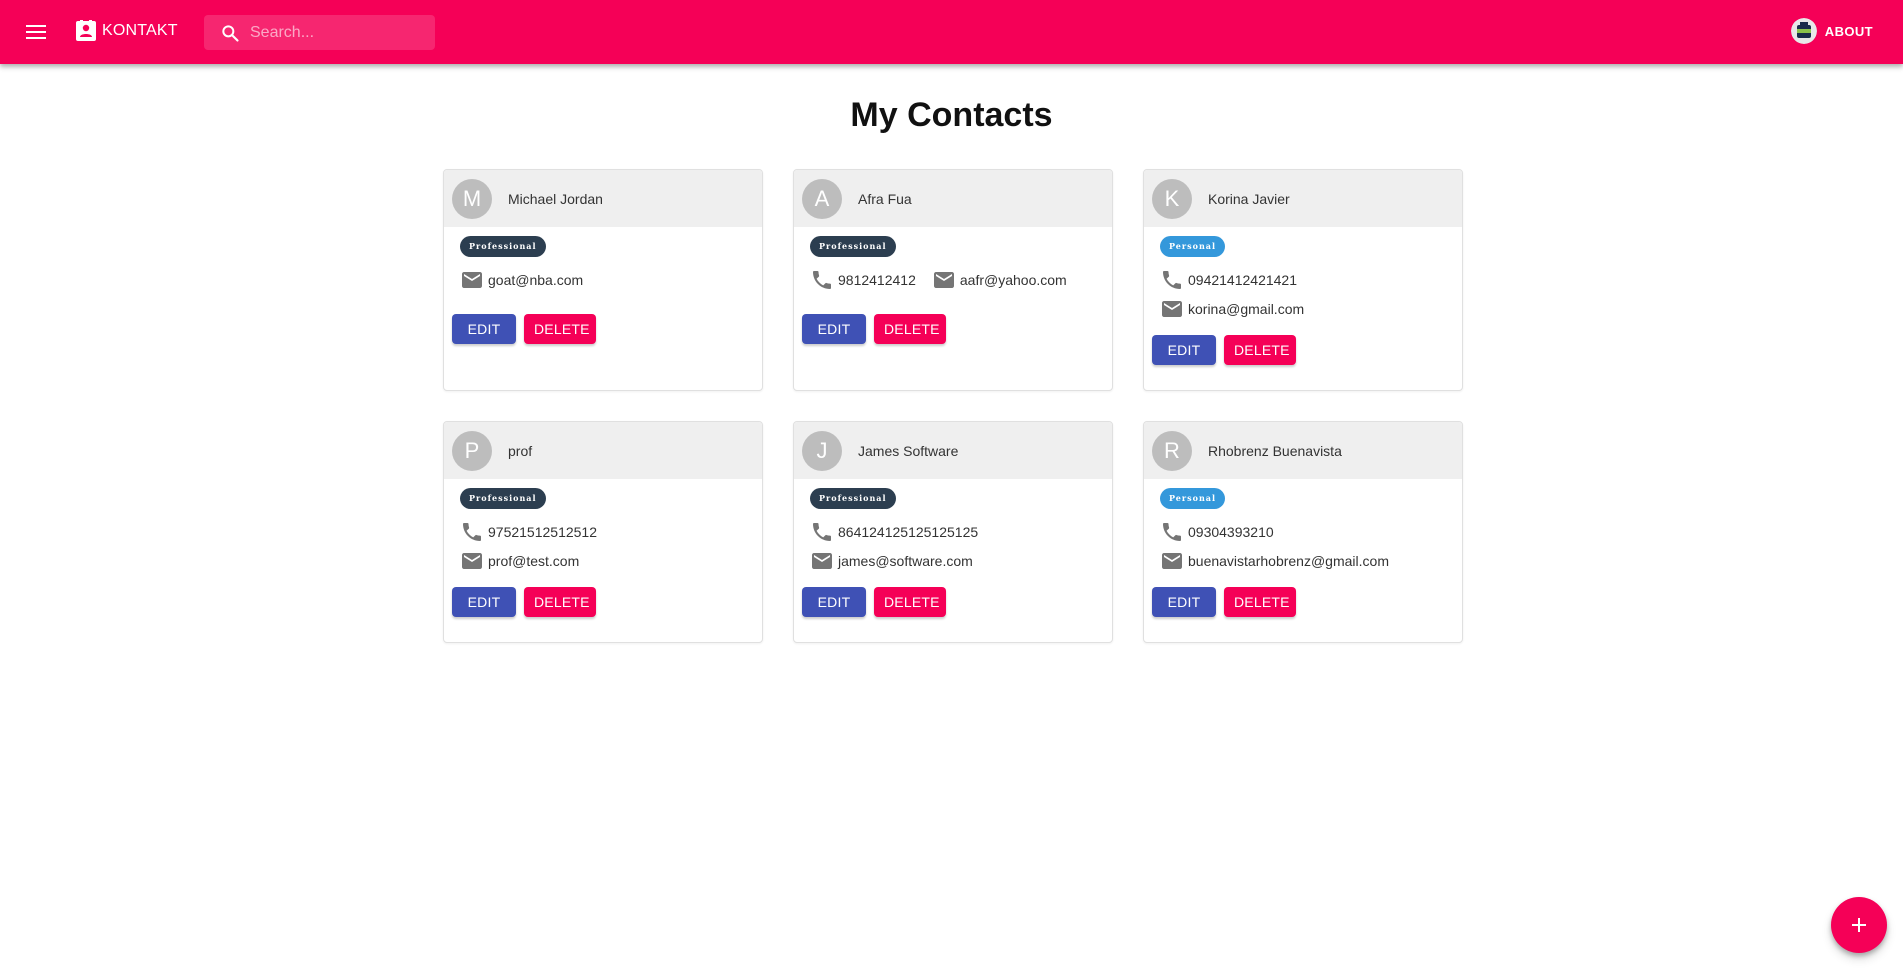 This screenshot has height=969, width=1903. I want to click on contact-info: 09421412421421 korina@gmail.com, so click(1303, 294).